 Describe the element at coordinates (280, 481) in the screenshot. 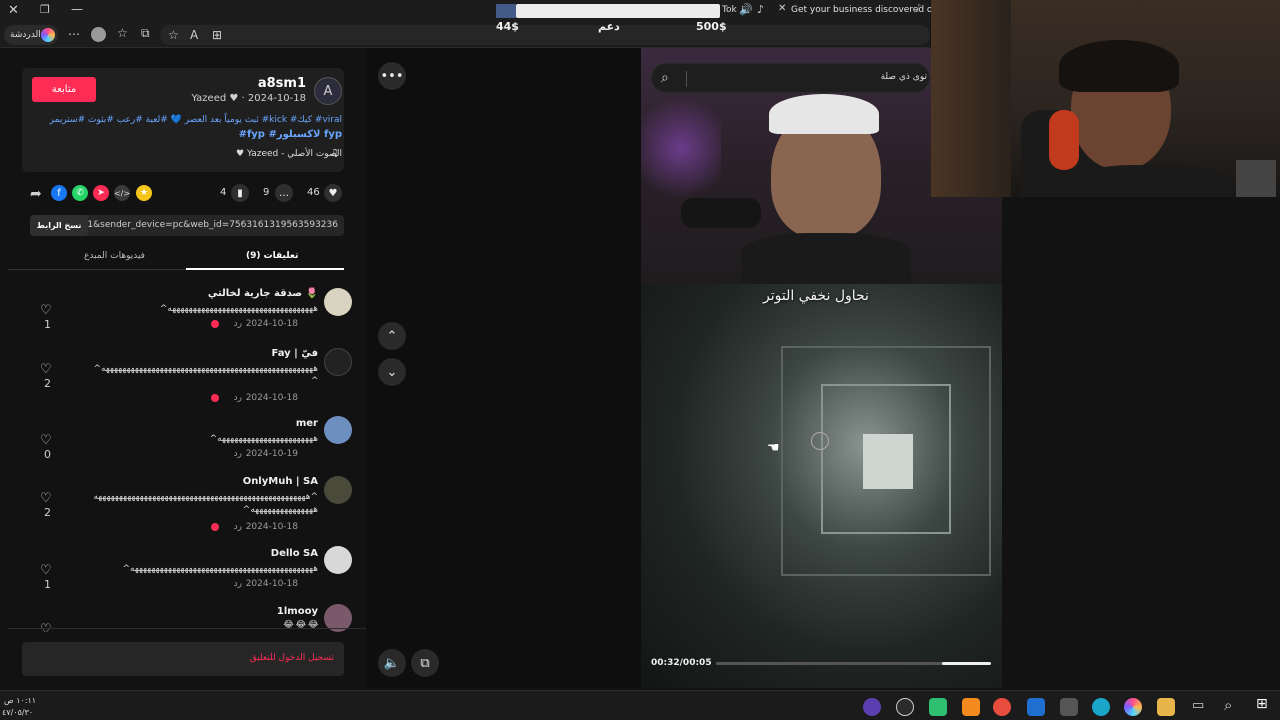

I see `comment-author: OnlyMuh | SA` at that location.